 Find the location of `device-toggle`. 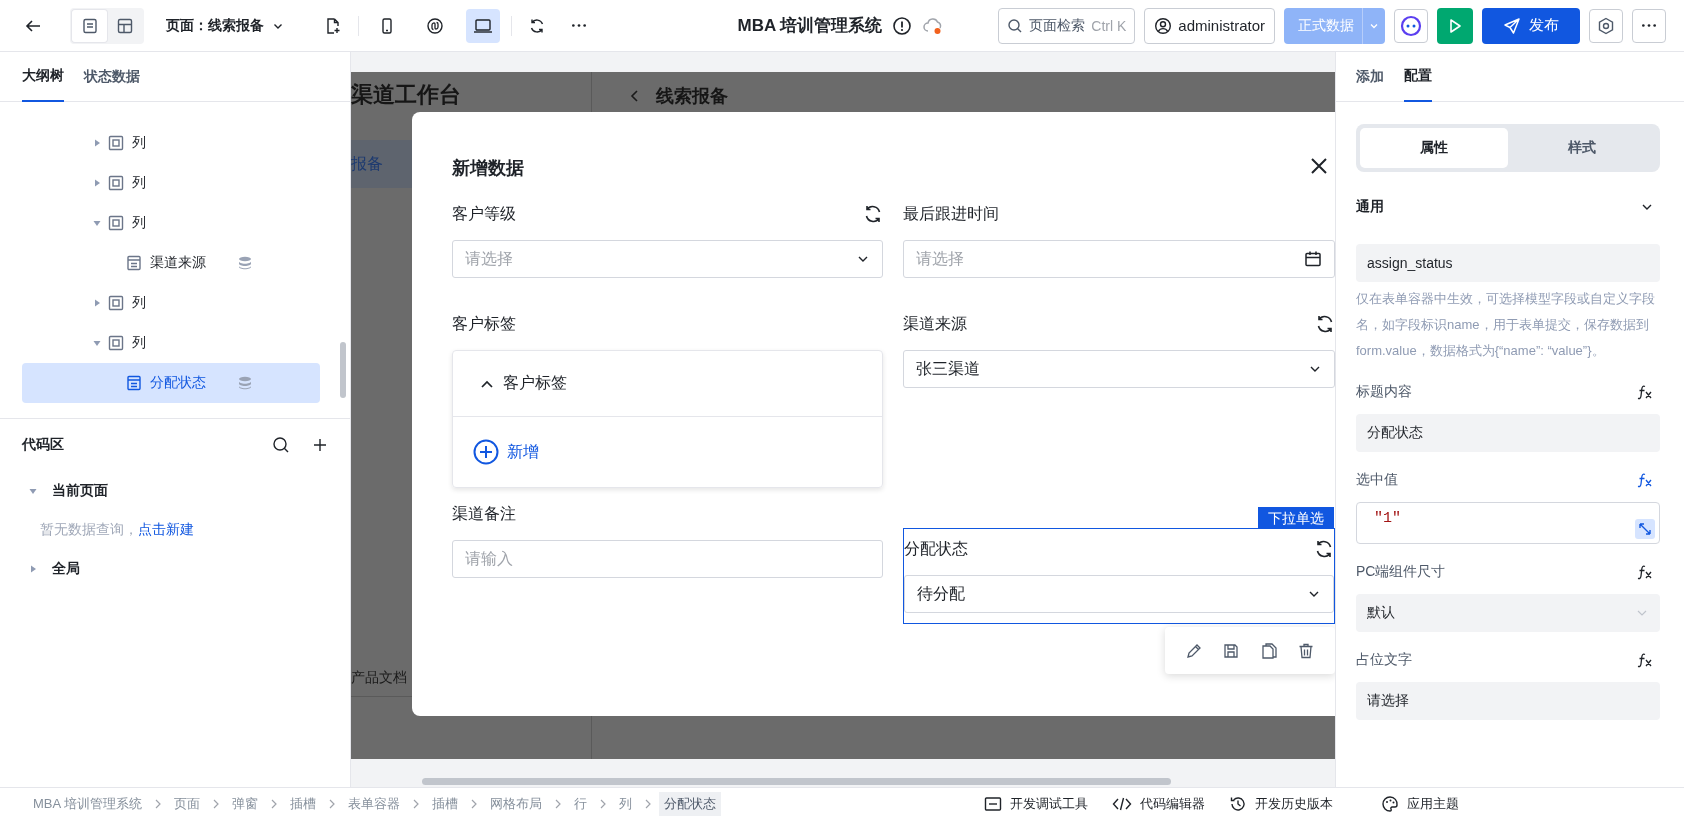

device-toggle is located at coordinates (483, 25).